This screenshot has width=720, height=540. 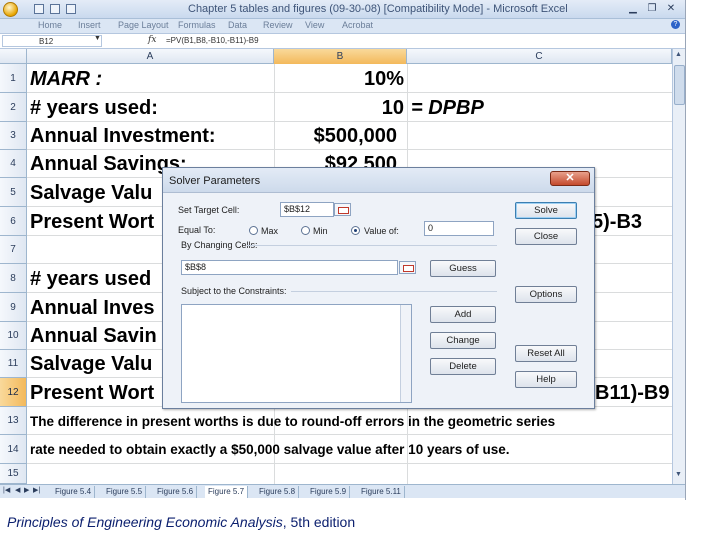 I want to click on cell-b2: 10, so click(x=340, y=108).